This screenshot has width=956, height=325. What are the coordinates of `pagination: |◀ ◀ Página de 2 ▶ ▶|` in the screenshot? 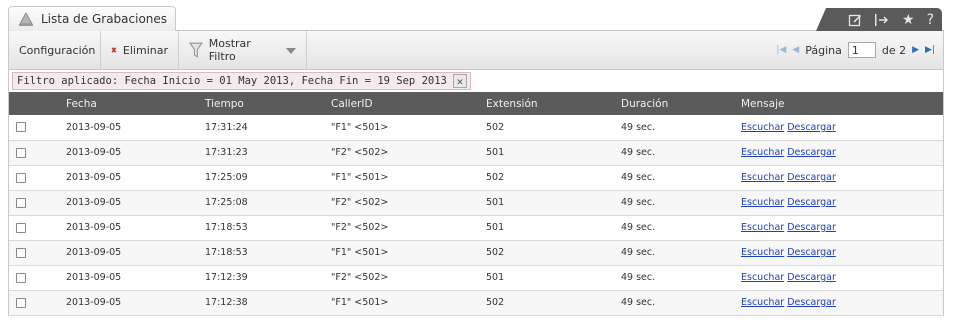 It's located at (855, 50).